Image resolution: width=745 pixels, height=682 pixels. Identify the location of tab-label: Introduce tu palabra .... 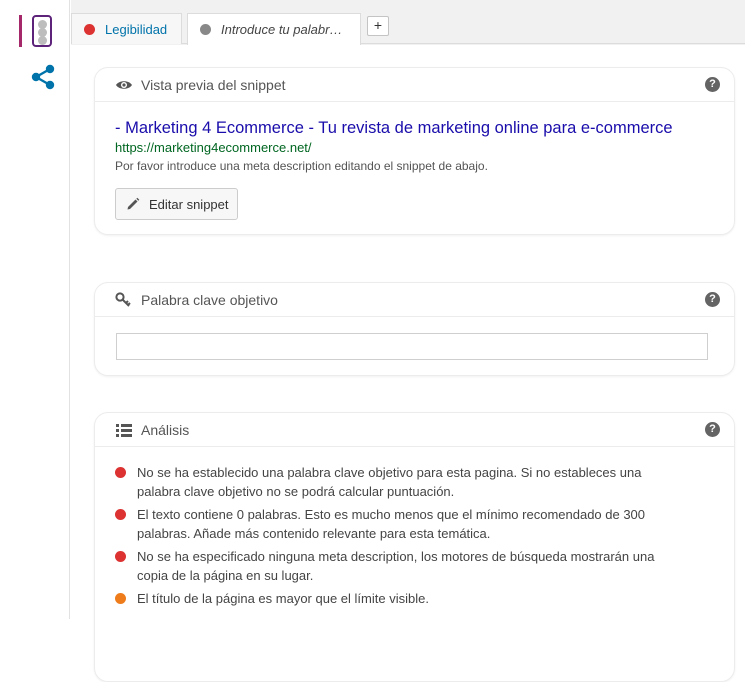
(284, 29).